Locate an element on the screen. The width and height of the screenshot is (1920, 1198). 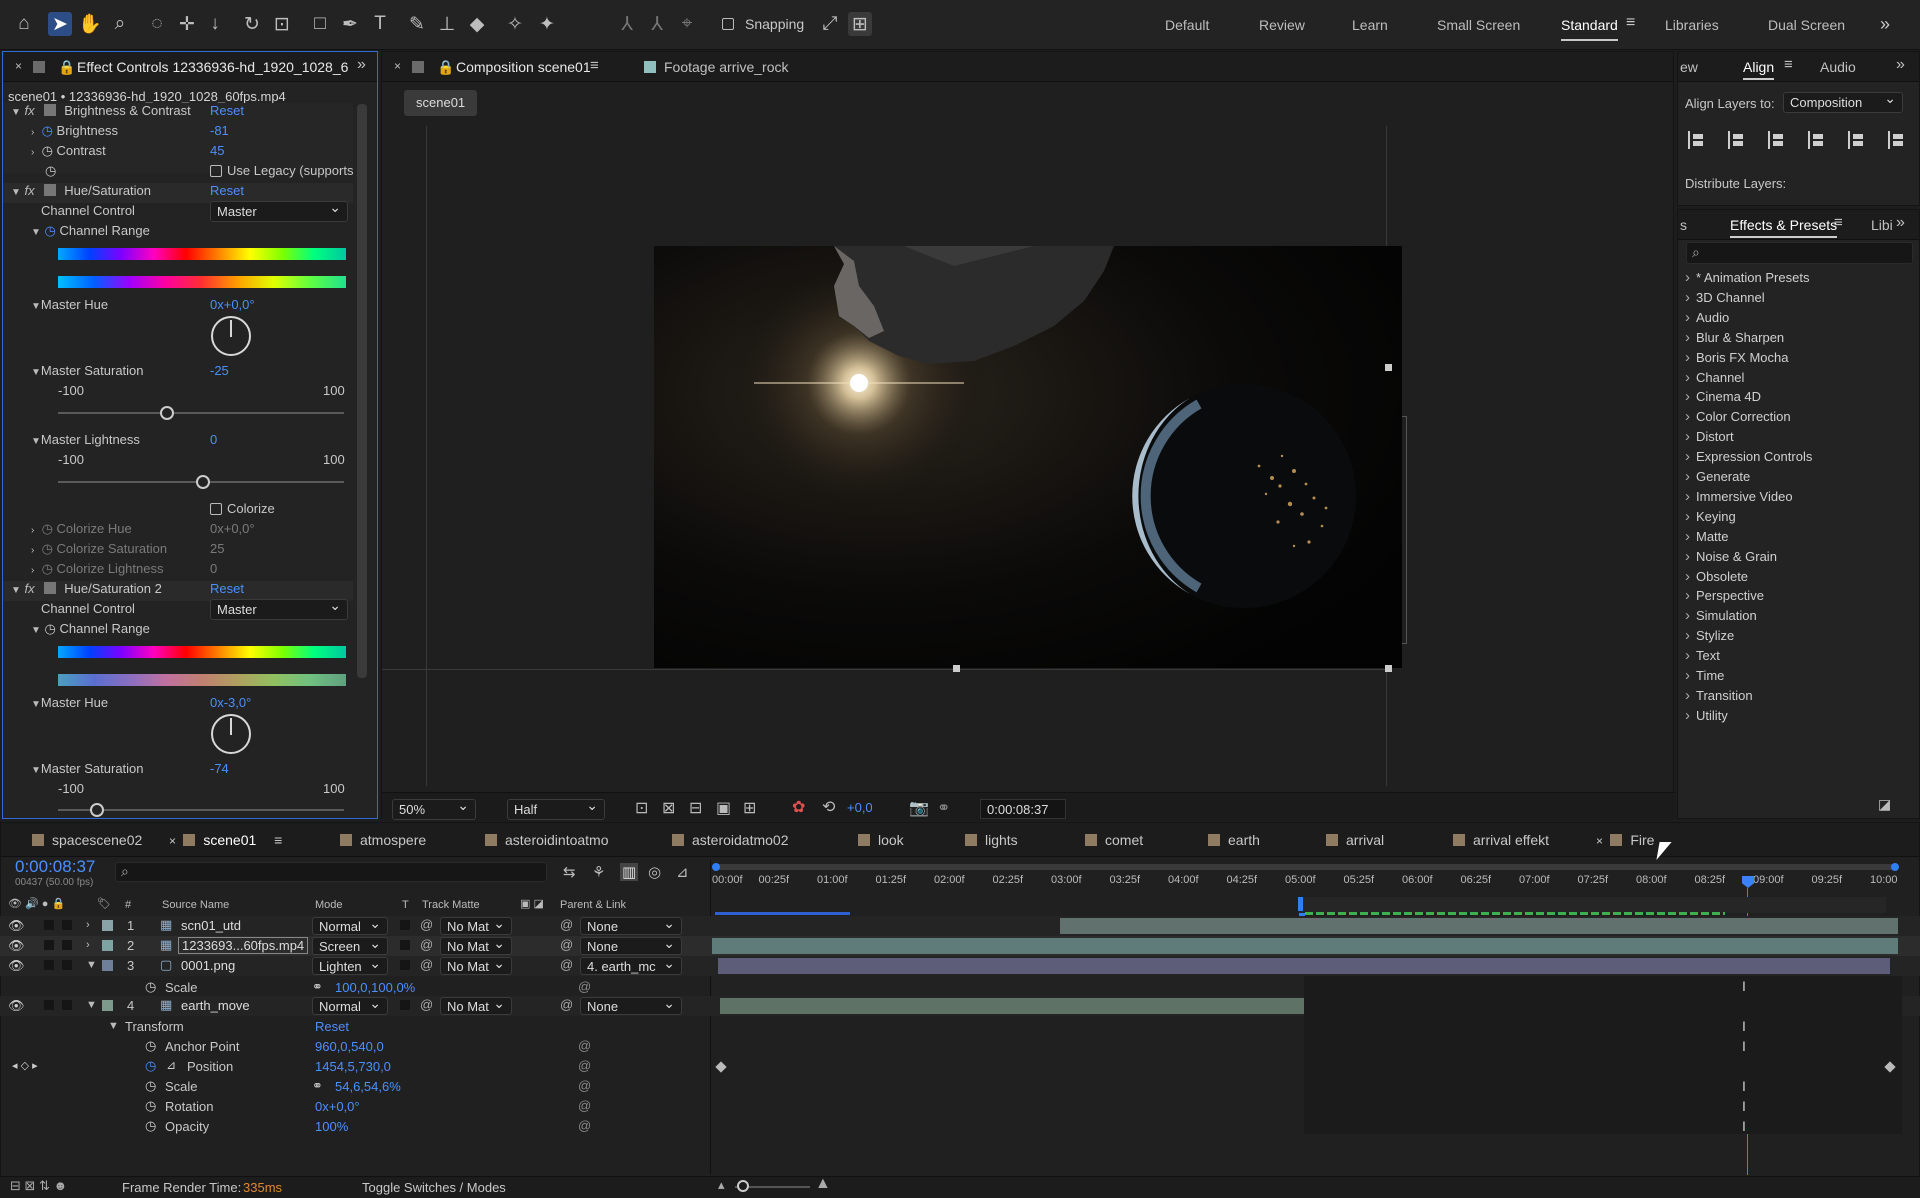
eraser-tool-icon: ◆ is located at coordinates (477, 24).